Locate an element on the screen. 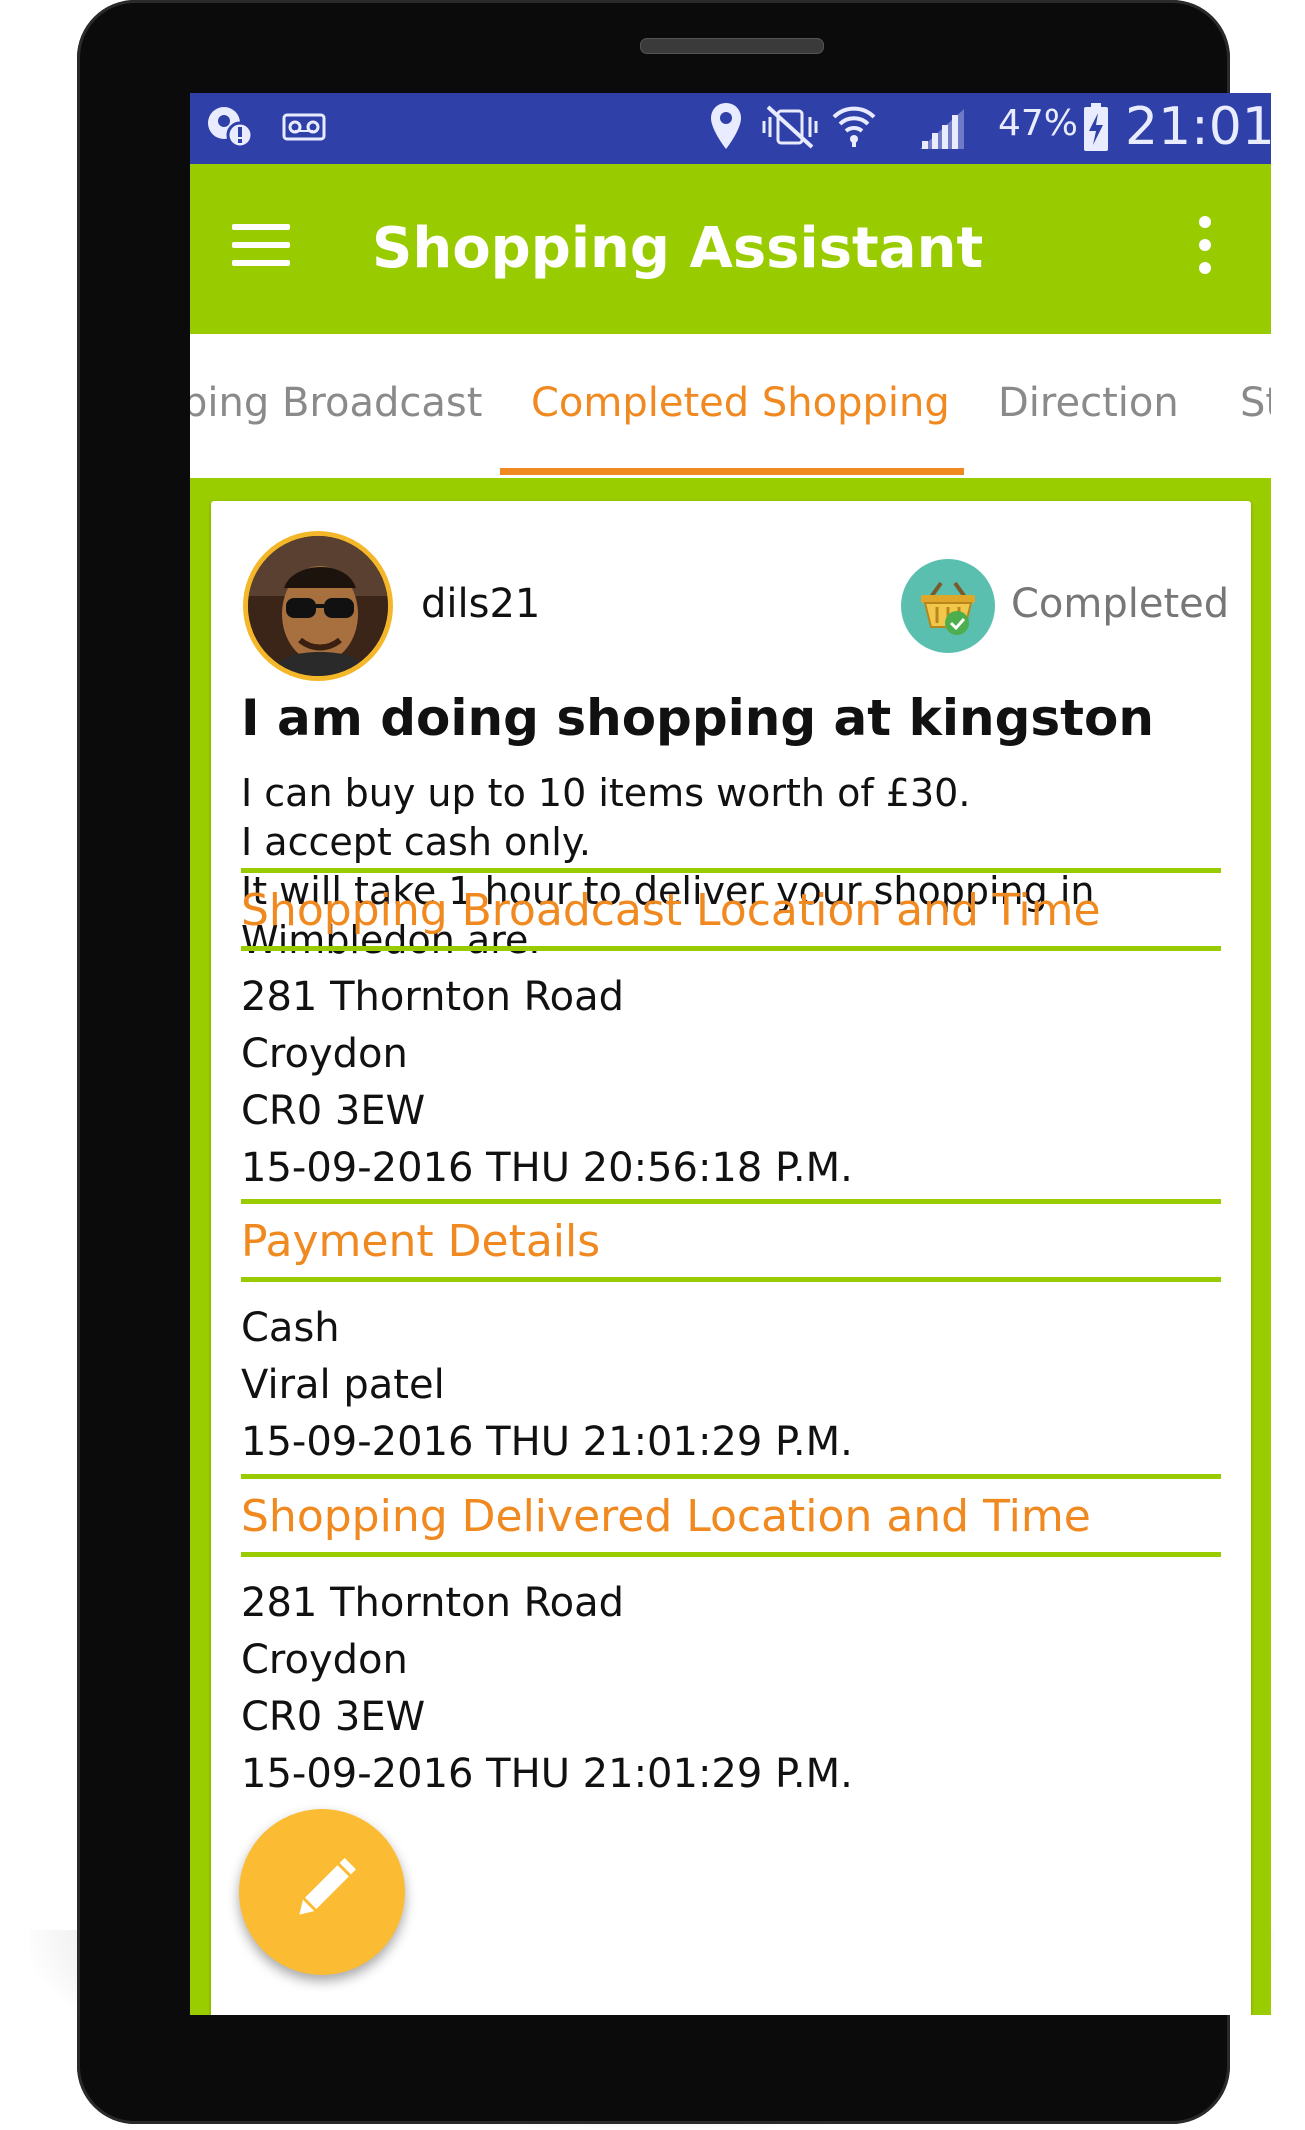 The height and width of the screenshot is (2130, 1305). payment-method-line: Cash is located at coordinates (290, 1328).